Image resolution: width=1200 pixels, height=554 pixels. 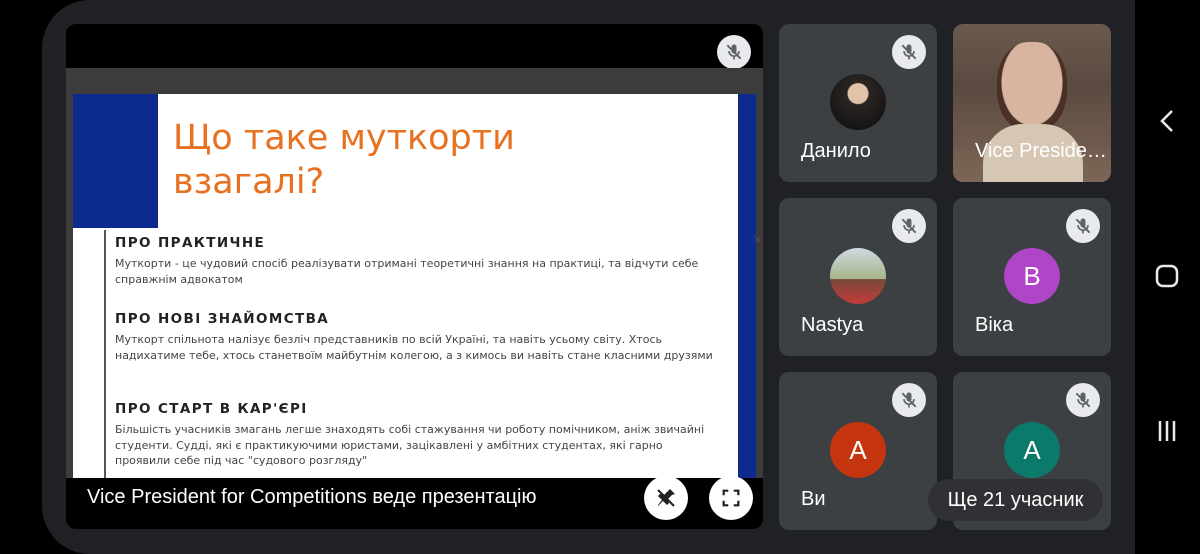 I want to click on participant-name: Ви, so click(x=813, y=499).